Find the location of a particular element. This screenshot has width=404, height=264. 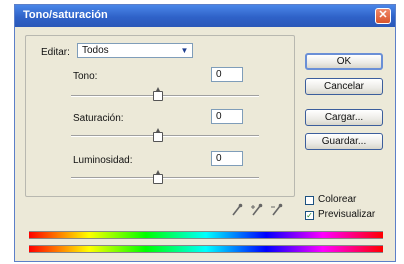

lightness-input: 0 is located at coordinates (227, 158).